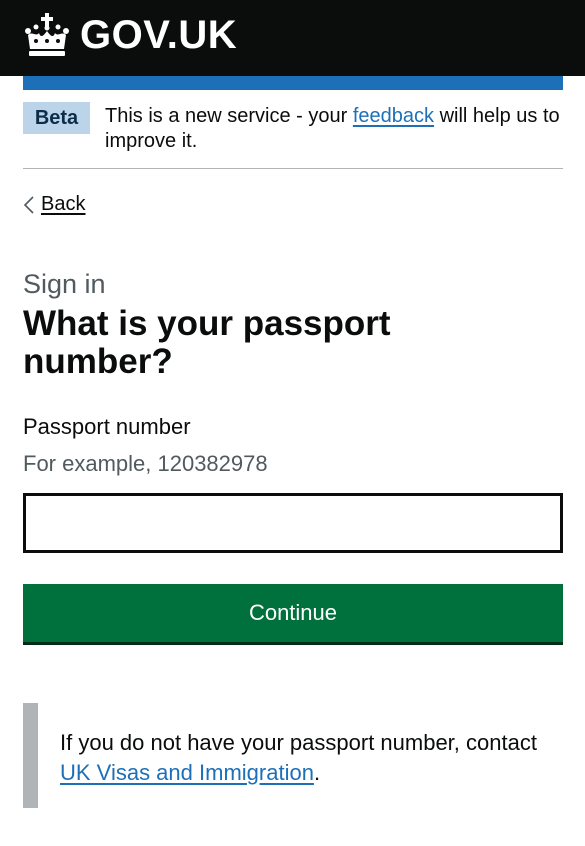  What do you see at coordinates (28, 204) in the screenshot?
I see `chevron-left-icon` at bounding box center [28, 204].